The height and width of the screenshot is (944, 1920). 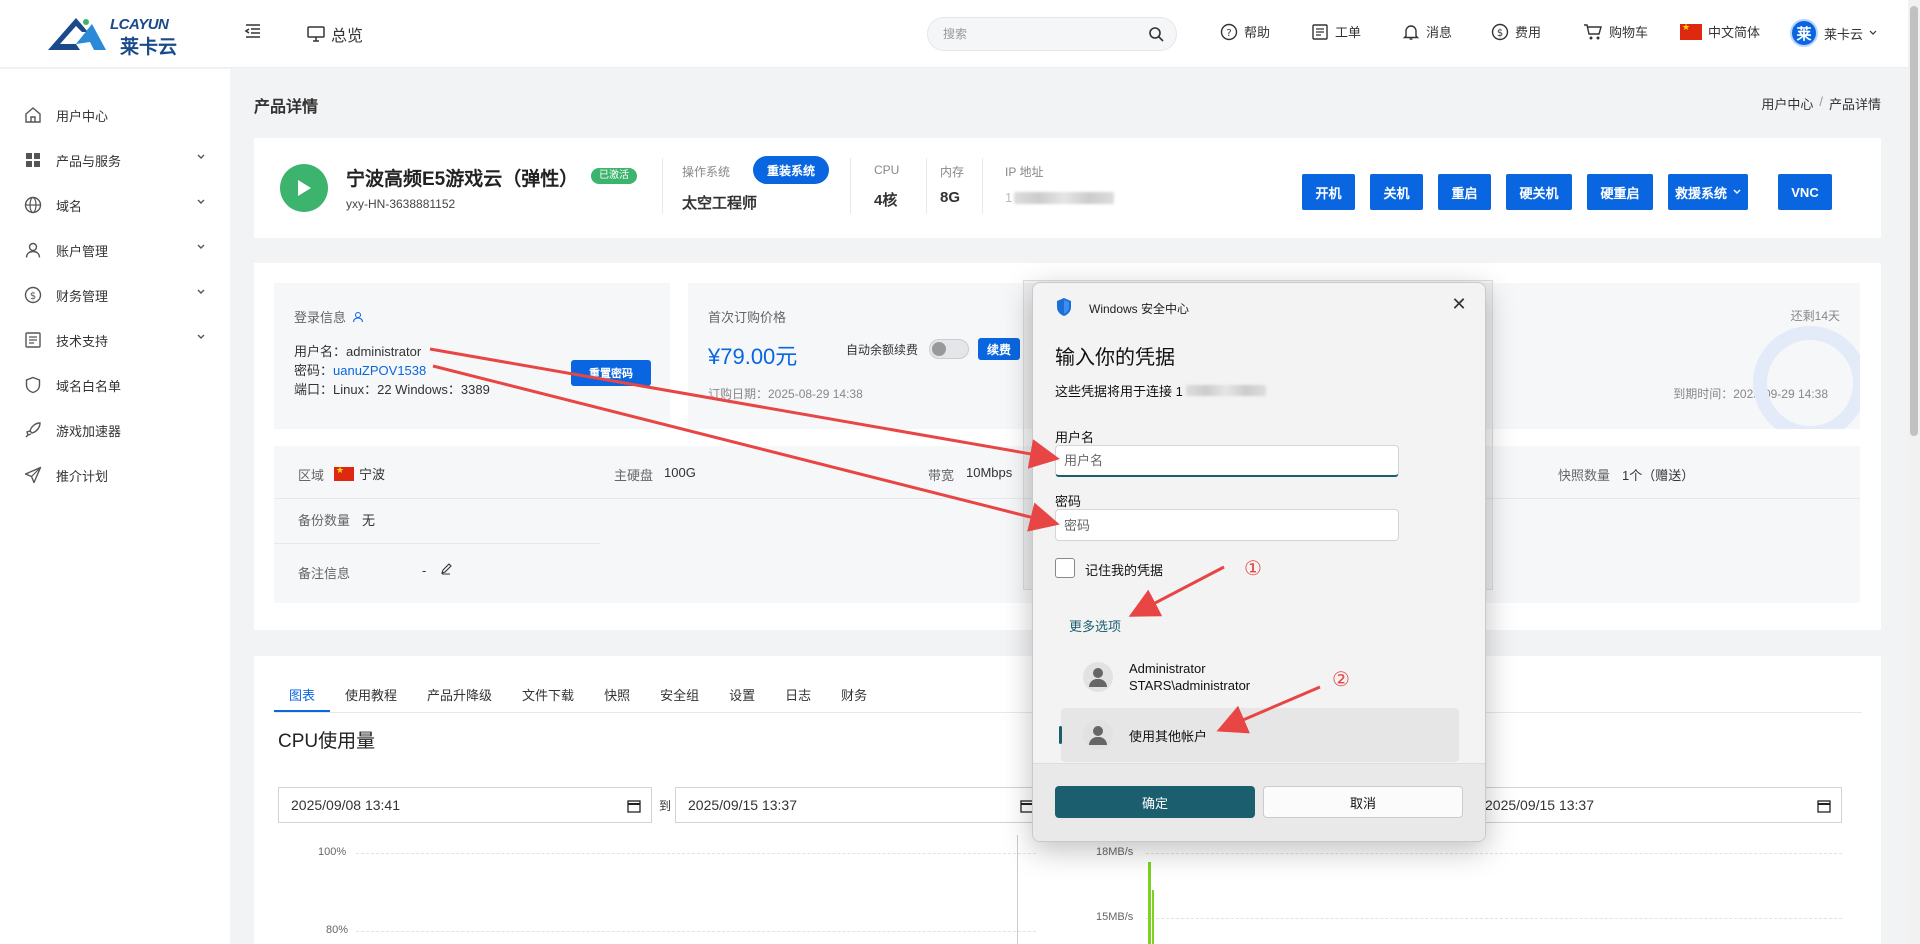 What do you see at coordinates (887, 170) in the screenshot?
I see `cpu-label: CPU` at bounding box center [887, 170].